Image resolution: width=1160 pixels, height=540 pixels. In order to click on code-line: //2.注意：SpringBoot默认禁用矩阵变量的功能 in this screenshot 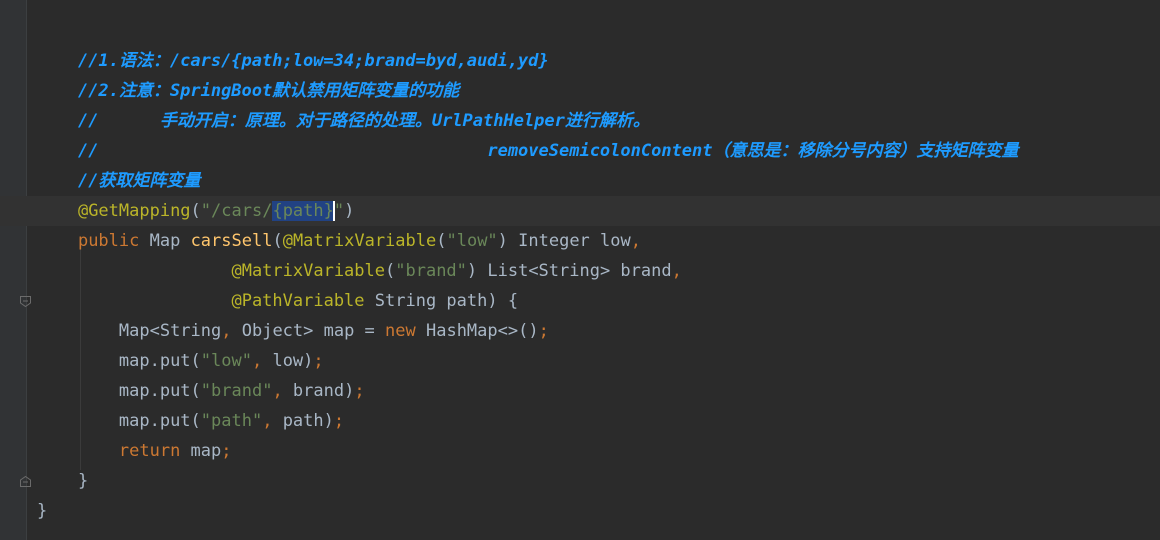, I will do `click(580, 91)`.